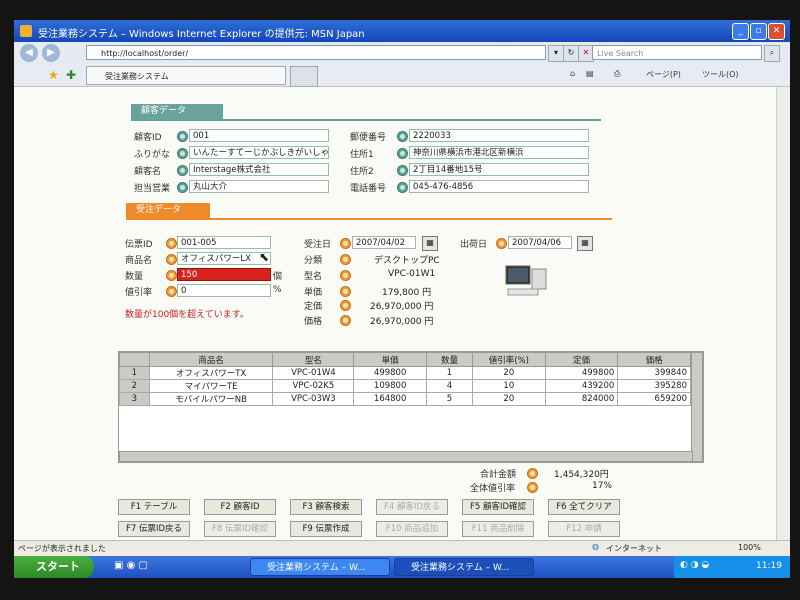  I want to click on table-cell: 5, so click(449, 399).